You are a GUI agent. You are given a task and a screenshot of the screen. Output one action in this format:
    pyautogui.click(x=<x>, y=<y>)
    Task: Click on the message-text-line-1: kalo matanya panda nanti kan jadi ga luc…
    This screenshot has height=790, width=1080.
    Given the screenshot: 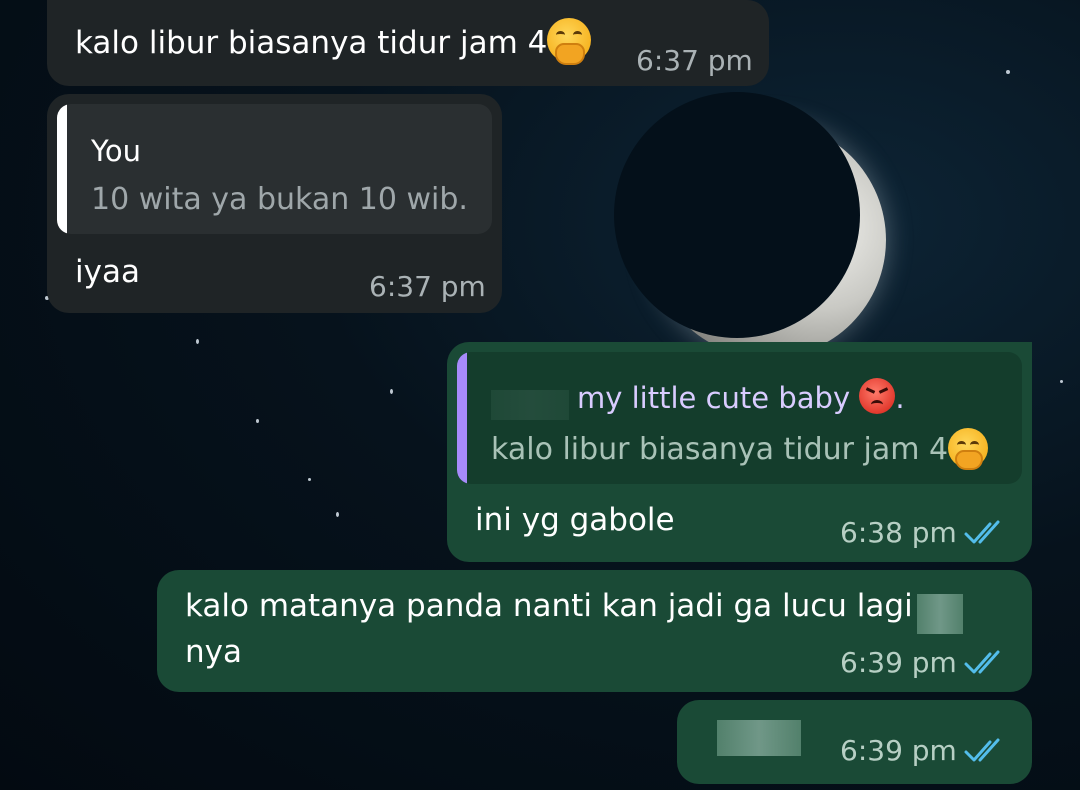 What is the action you would take?
    pyautogui.click(x=549, y=606)
    